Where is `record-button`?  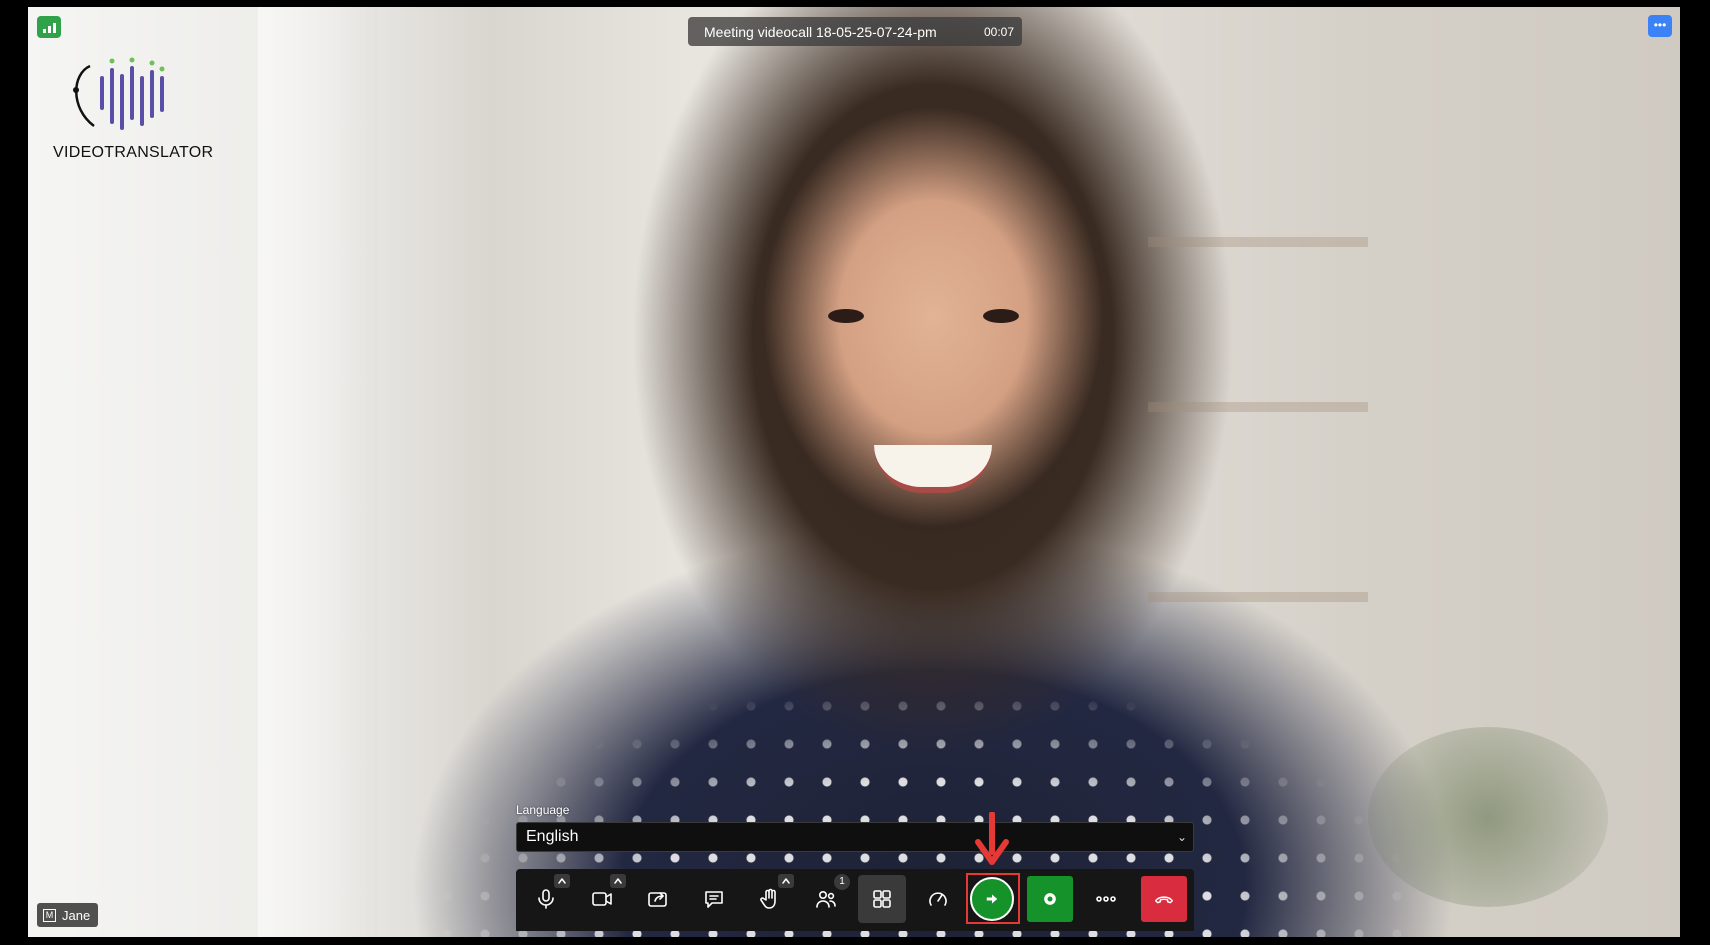 record-button is located at coordinates (1050, 899).